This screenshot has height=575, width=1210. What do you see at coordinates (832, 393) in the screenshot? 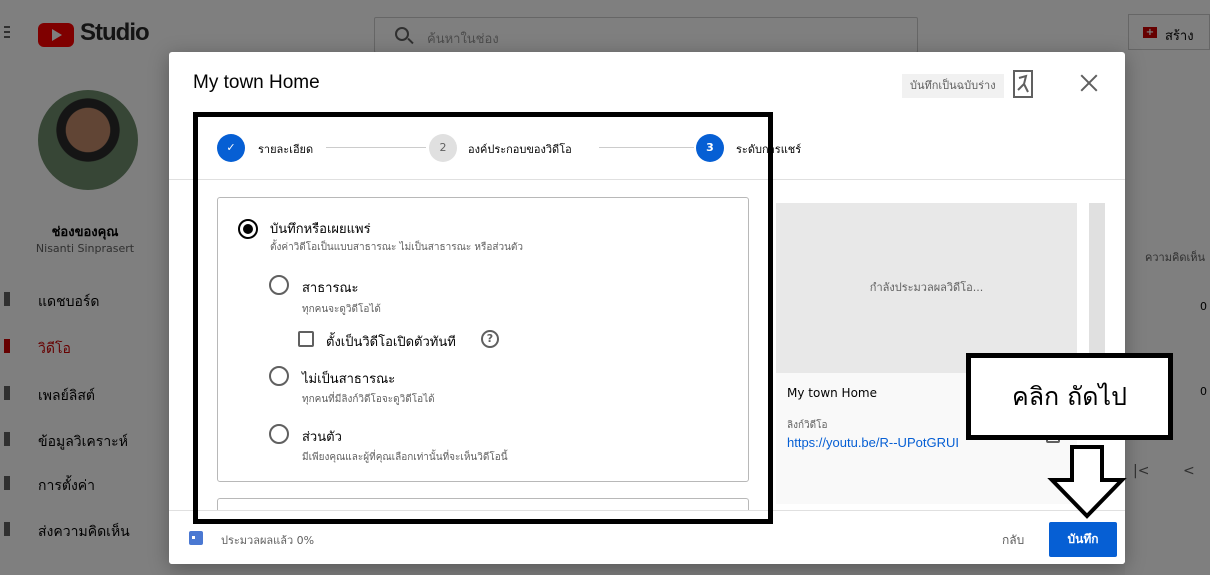
I see `preview-title: My town Home` at bounding box center [832, 393].